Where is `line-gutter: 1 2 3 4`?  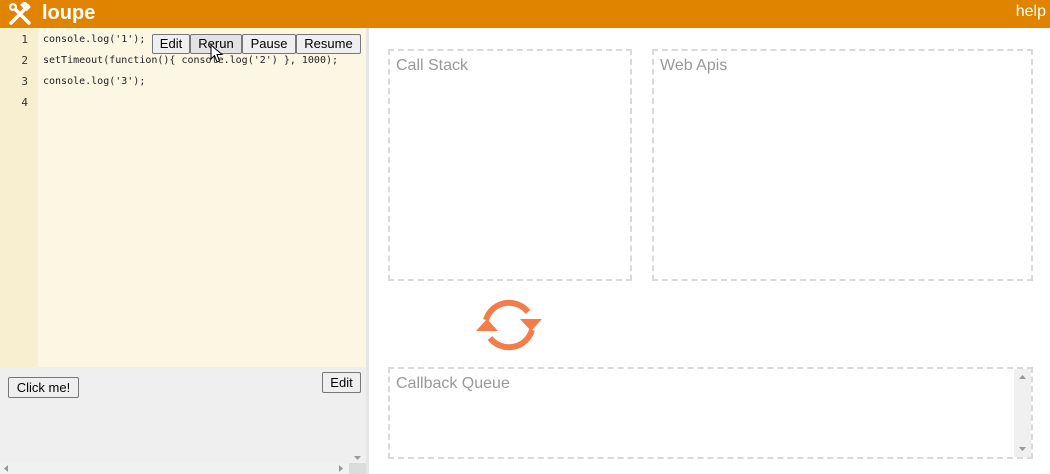
line-gutter: 1 2 3 4 is located at coordinates (19, 197).